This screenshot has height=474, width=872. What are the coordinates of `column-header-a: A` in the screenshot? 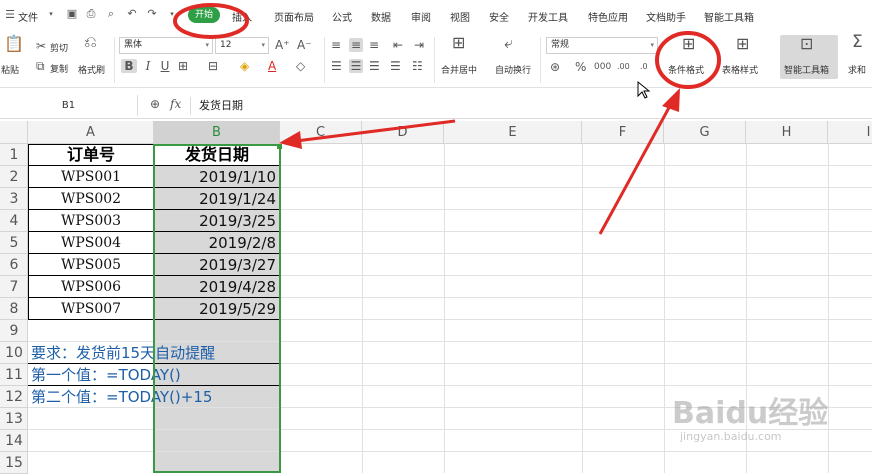 It's located at (91, 132).